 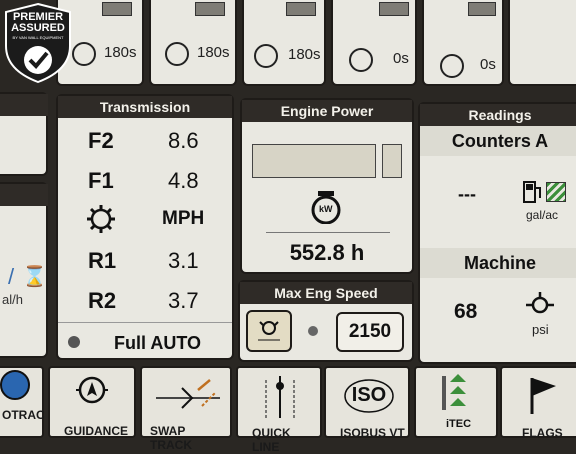 What do you see at coordinates (23, 415) in the screenshot?
I see `bottom-btn-label: OTRAC` at bounding box center [23, 415].